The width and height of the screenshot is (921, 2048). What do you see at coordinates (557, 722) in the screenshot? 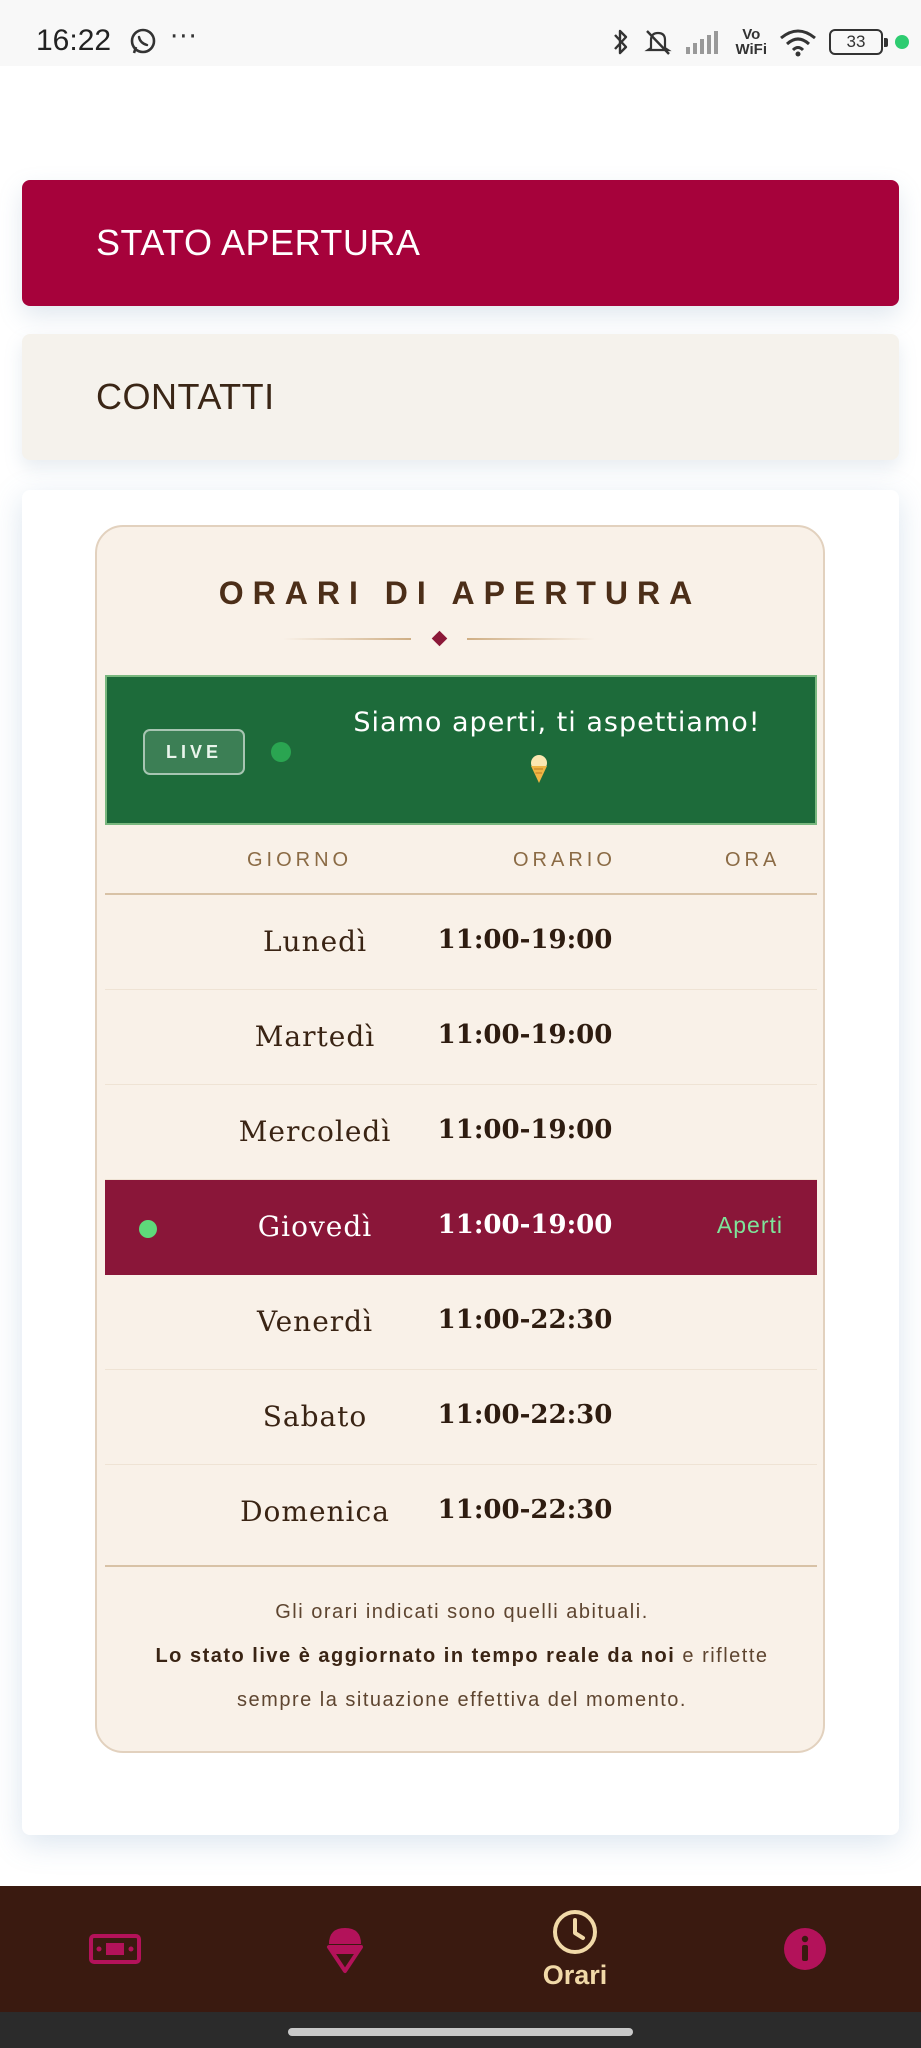
I see `live-message: Siamo aperti, ti aspettiamo!` at bounding box center [557, 722].